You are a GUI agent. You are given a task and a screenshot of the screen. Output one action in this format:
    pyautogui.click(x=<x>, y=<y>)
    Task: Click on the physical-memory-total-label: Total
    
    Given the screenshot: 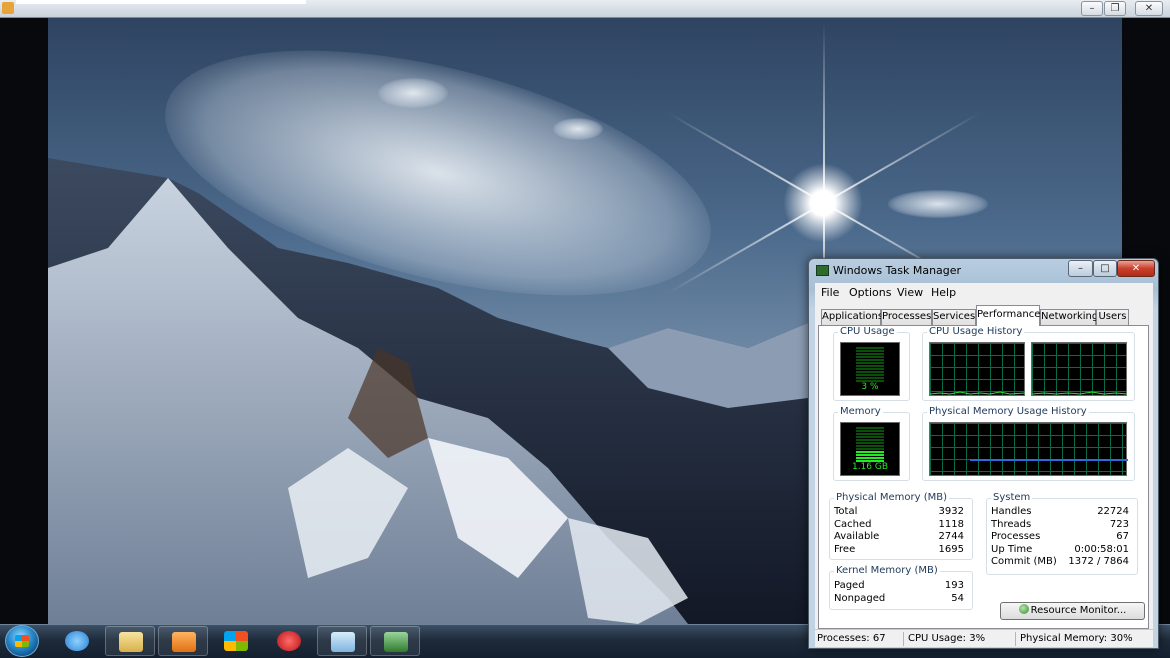 What is the action you would take?
    pyautogui.click(x=846, y=511)
    